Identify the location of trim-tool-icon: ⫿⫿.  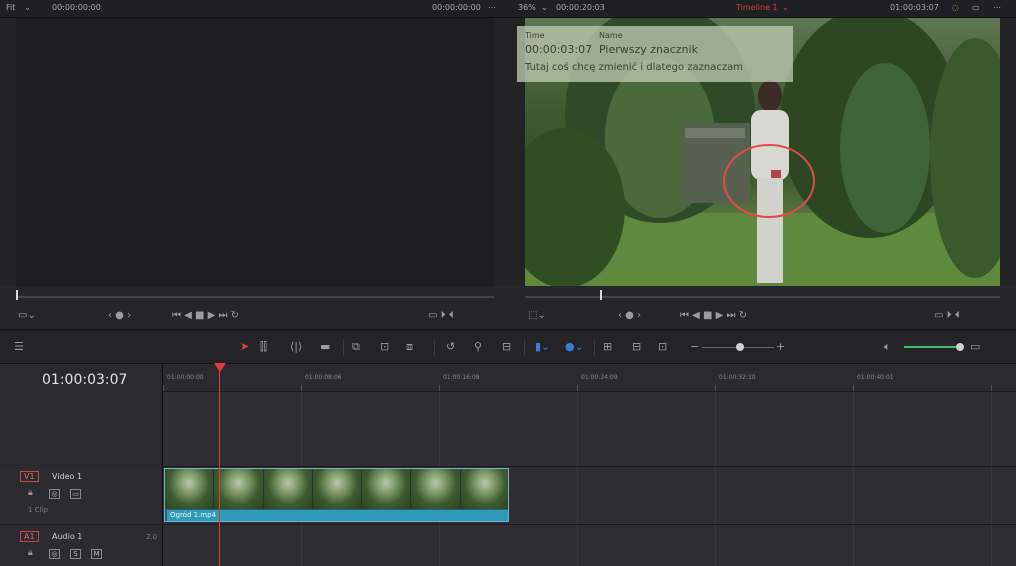
(263, 347).